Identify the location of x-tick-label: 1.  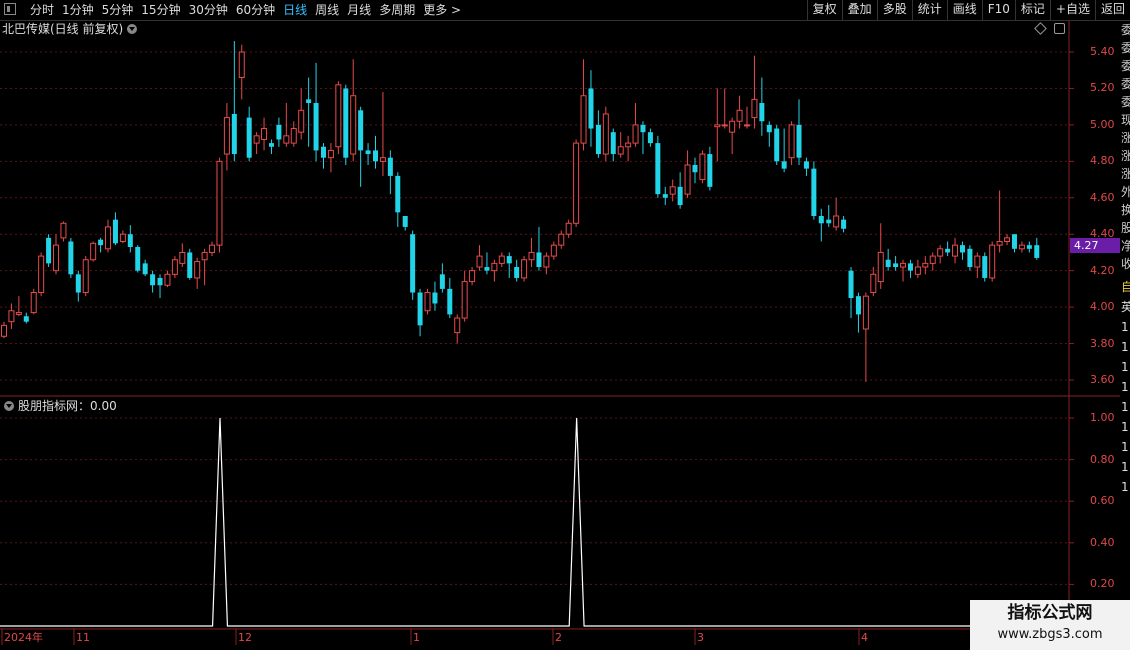
(416, 637).